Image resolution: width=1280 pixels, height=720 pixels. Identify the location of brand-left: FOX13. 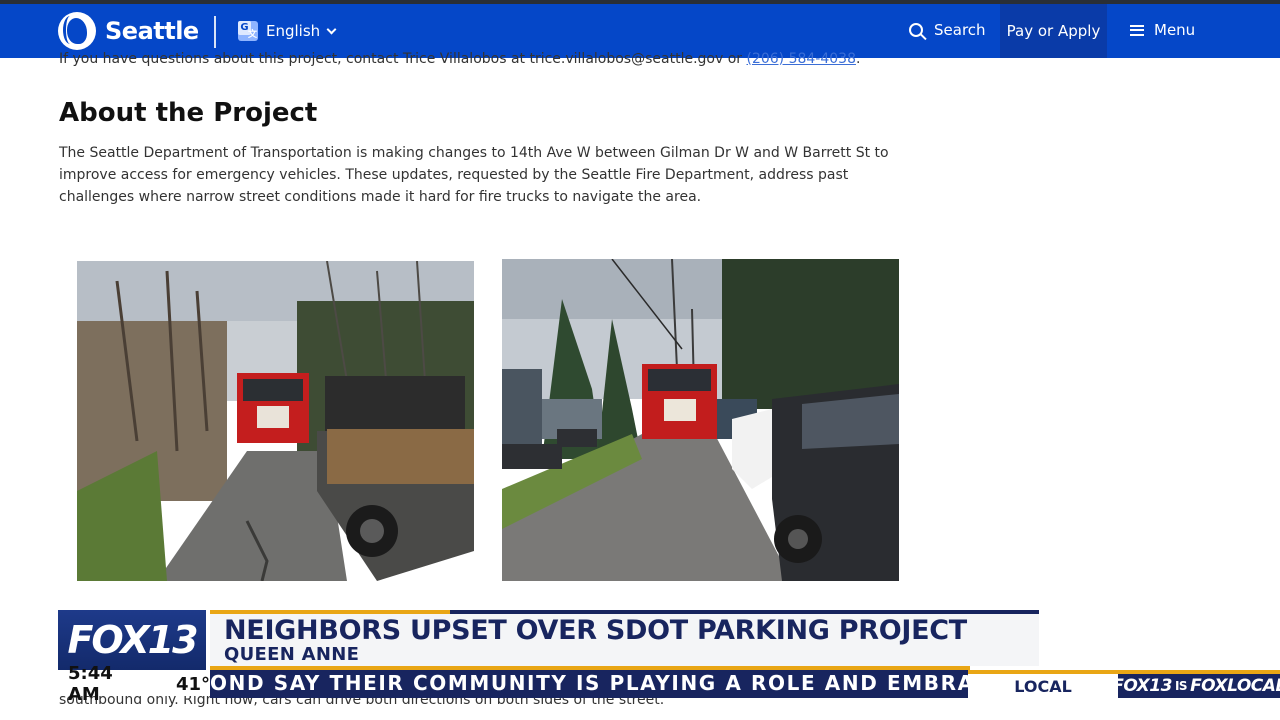
(1142, 686).